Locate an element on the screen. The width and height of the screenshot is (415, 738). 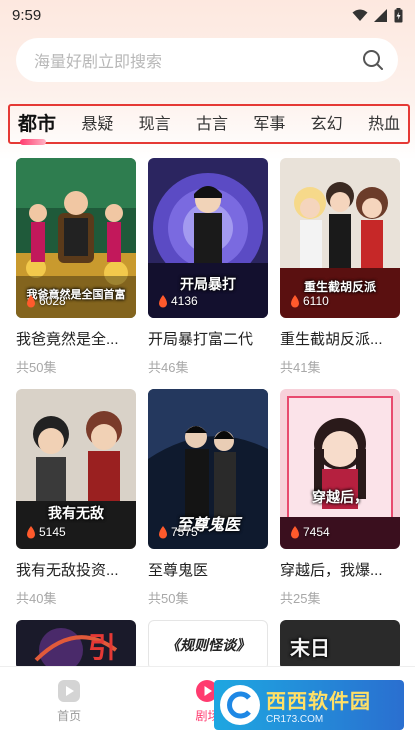
status-icons is located at coordinates (377, 15).